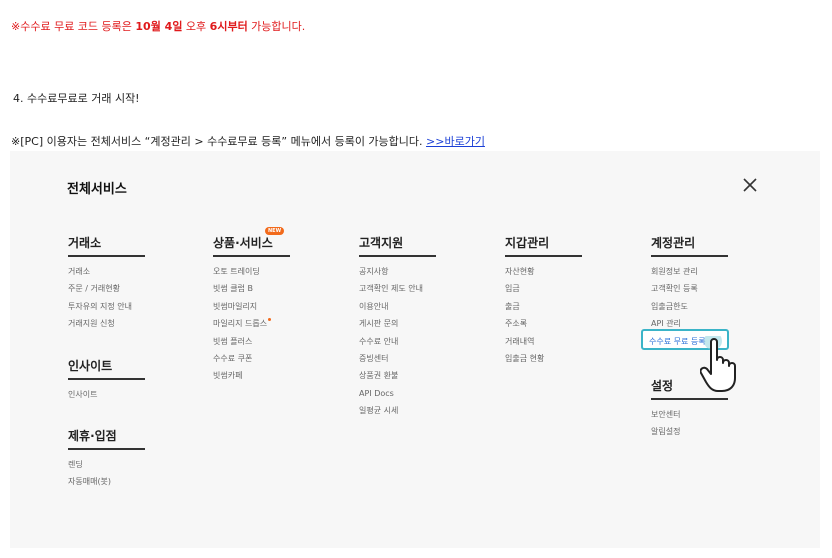  Describe the element at coordinates (545, 362) in the screenshot. I see `menu-item: 입출금 현황` at that location.